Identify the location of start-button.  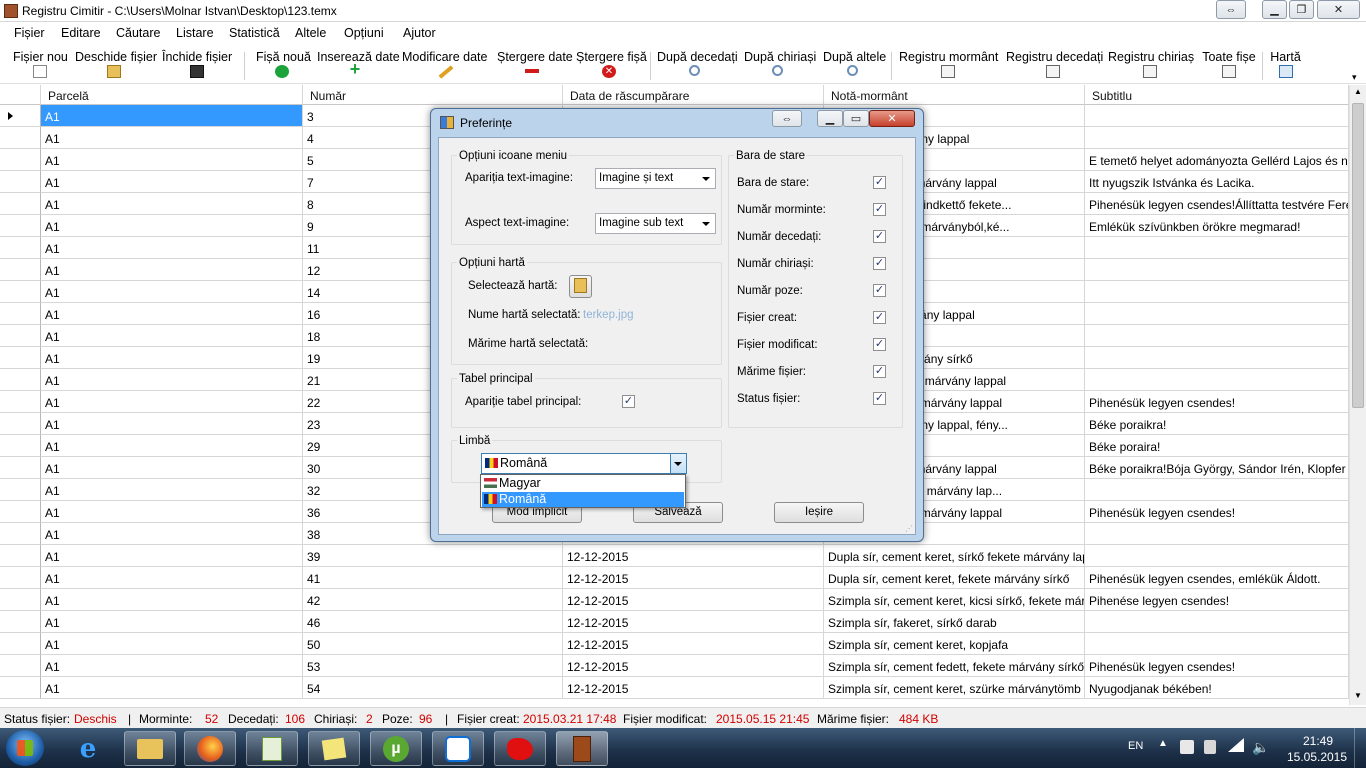
(25, 748).